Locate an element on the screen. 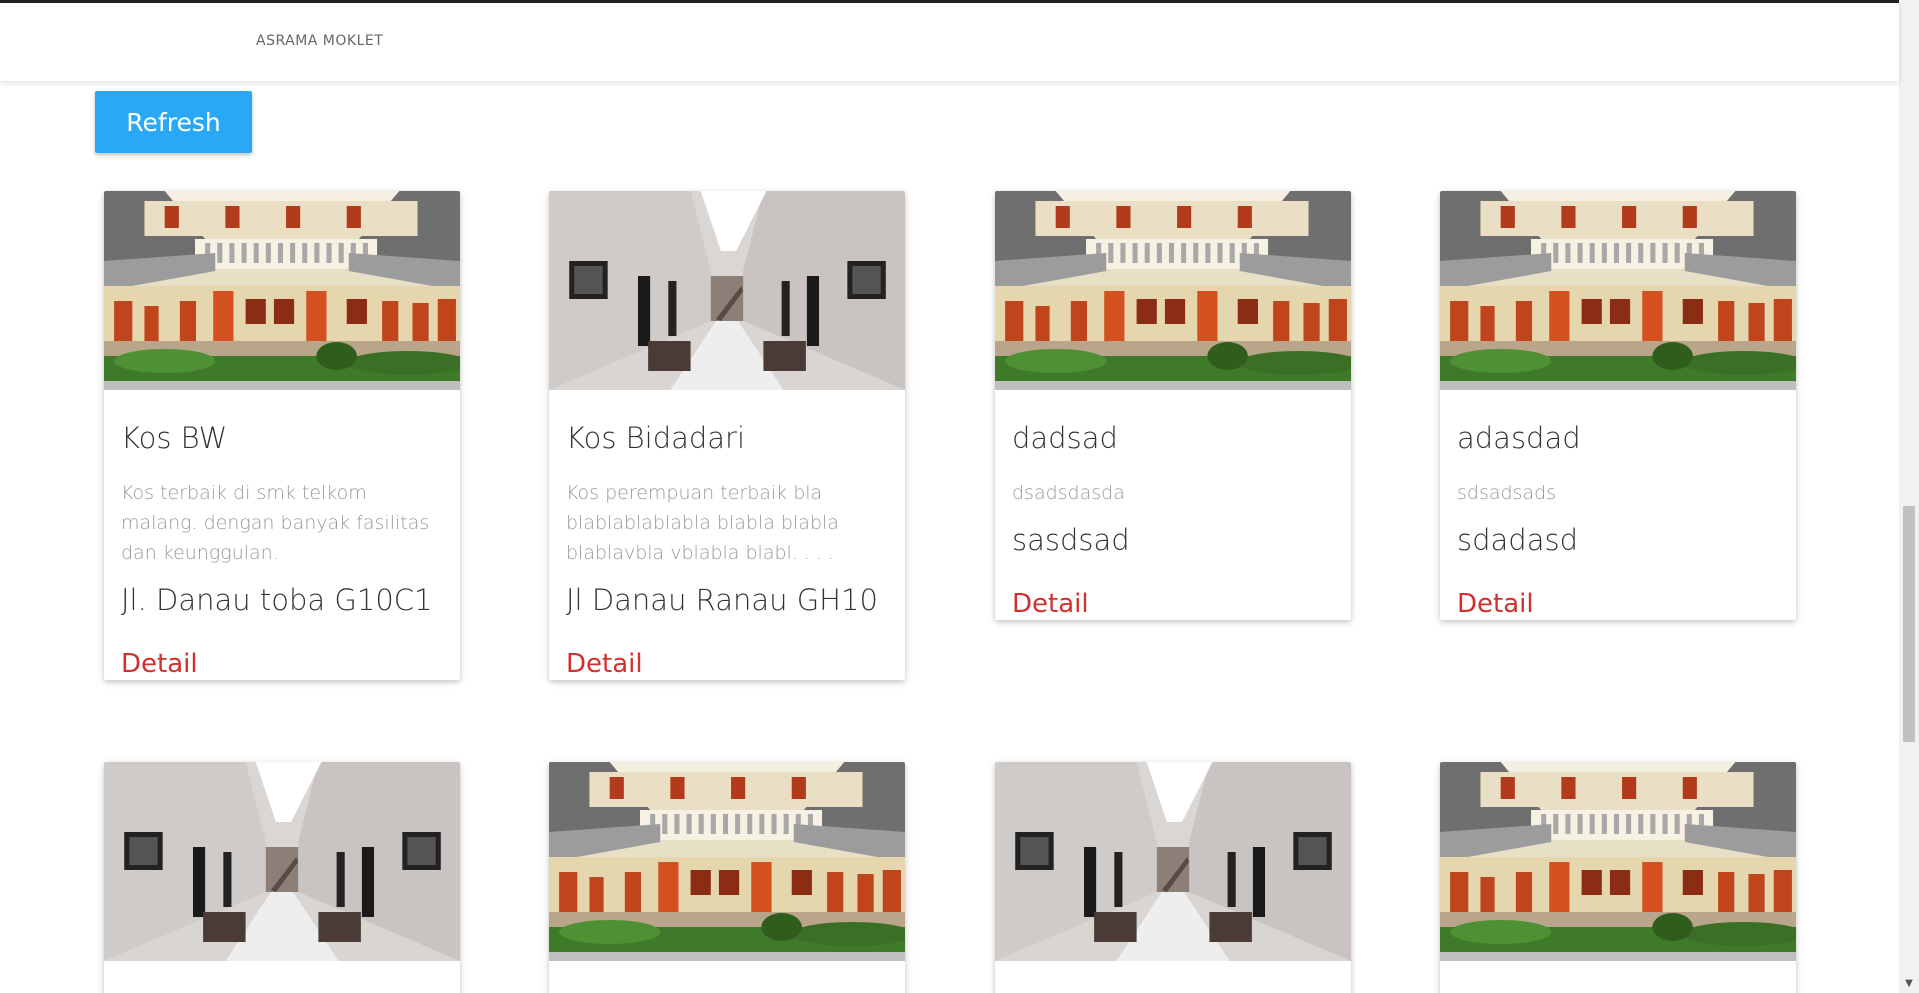 The height and width of the screenshot is (993, 1919). card-title: Kos BW is located at coordinates (174, 438).